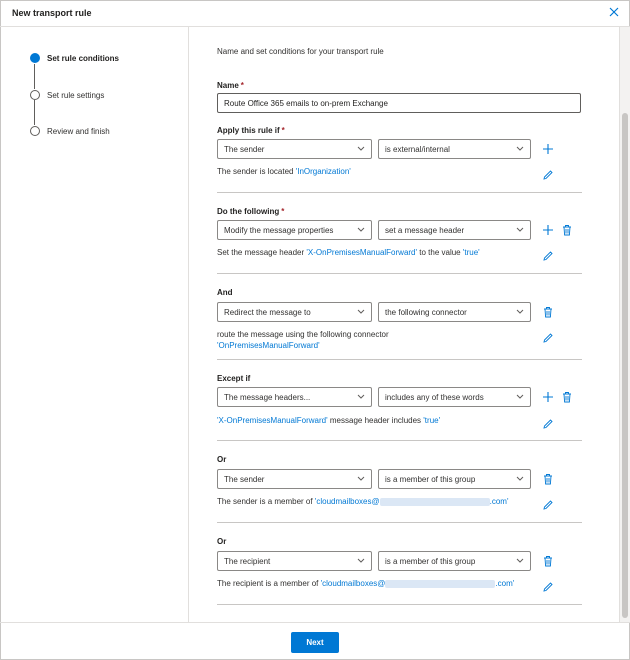 The image size is (630, 660). Describe the element at coordinates (294, 561) in the screenshot. I see `or-recipient-condition-select: The recipient` at that location.